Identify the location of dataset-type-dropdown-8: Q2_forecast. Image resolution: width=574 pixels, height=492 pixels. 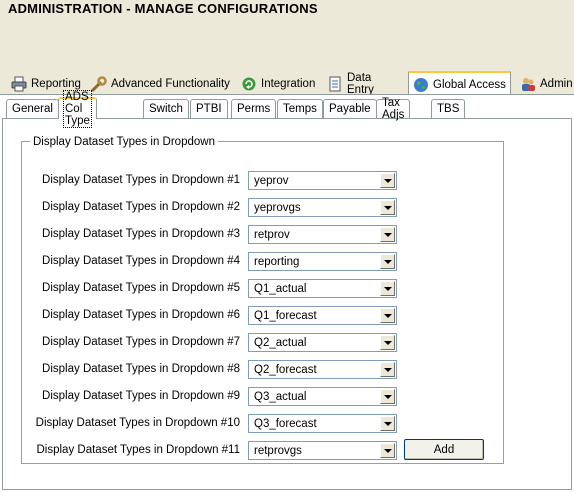
(322, 369).